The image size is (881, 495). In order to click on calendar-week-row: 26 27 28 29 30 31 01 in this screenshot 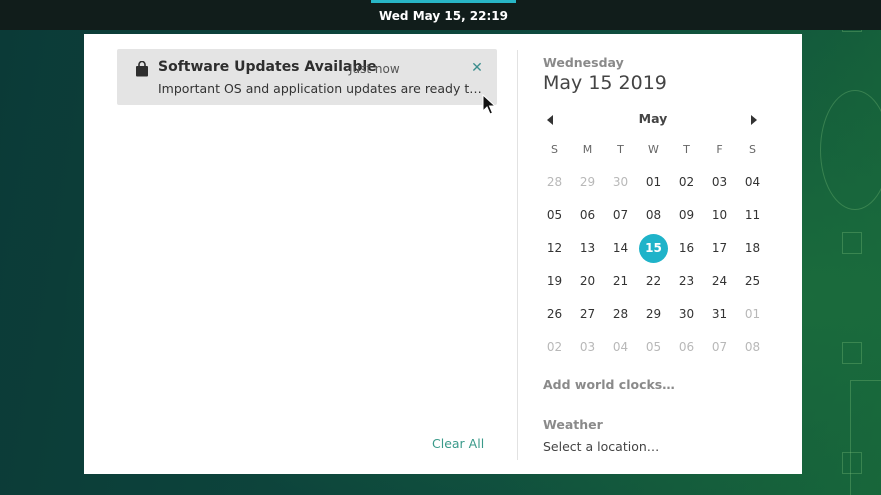, I will do `click(653, 314)`.